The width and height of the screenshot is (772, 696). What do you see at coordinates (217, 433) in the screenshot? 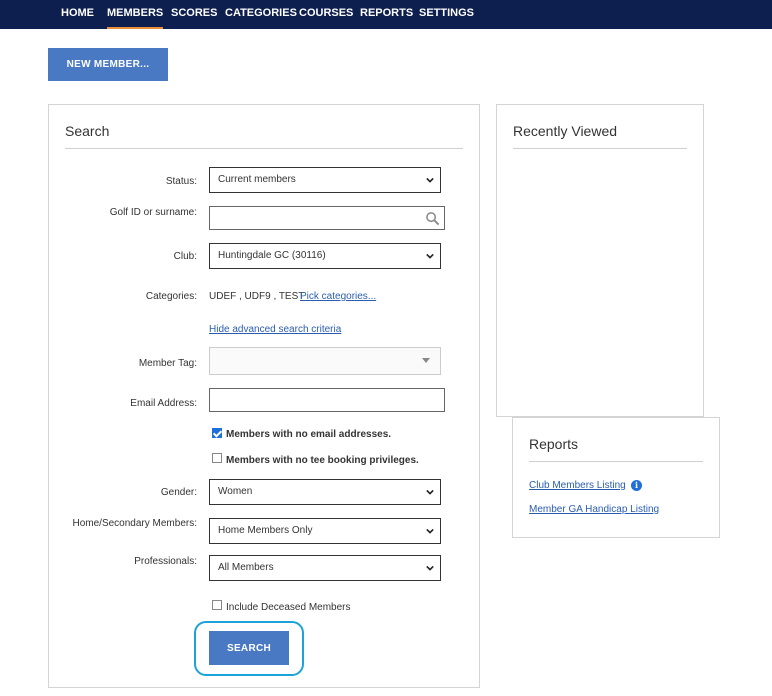
I see `no-email-checkbox` at bounding box center [217, 433].